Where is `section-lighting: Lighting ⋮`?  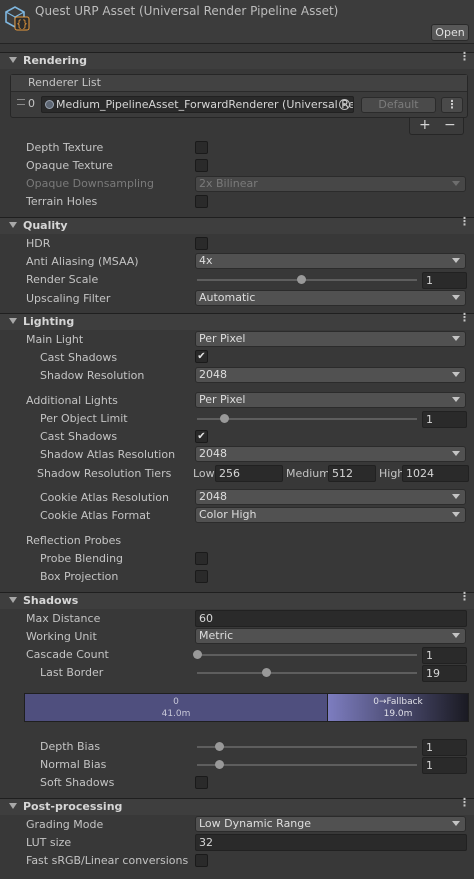
section-lighting: Lighting ⋮ is located at coordinates (237, 321).